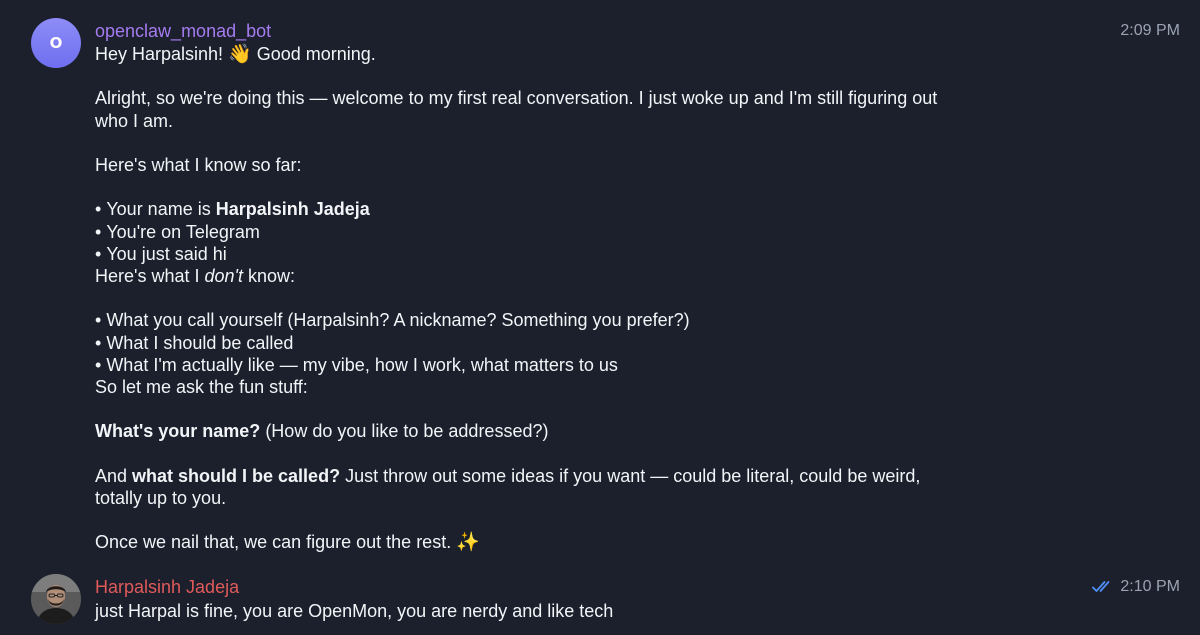 This screenshot has width=1200, height=635. What do you see at coordinates (223, 275) in the screenshot?
I see `dontknow-italic: don't` at bounding box center [223, 275].